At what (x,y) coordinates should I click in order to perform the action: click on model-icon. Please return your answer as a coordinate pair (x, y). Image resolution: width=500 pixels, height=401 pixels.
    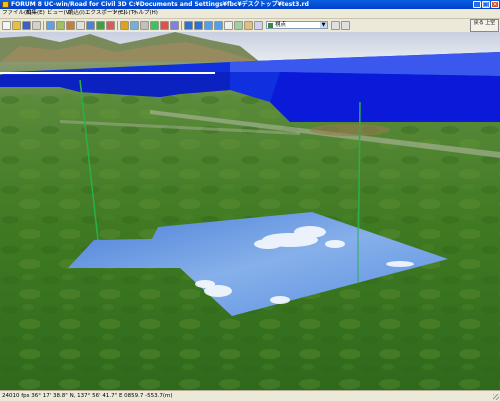
    Looking at the image, I should click on (110, 25).